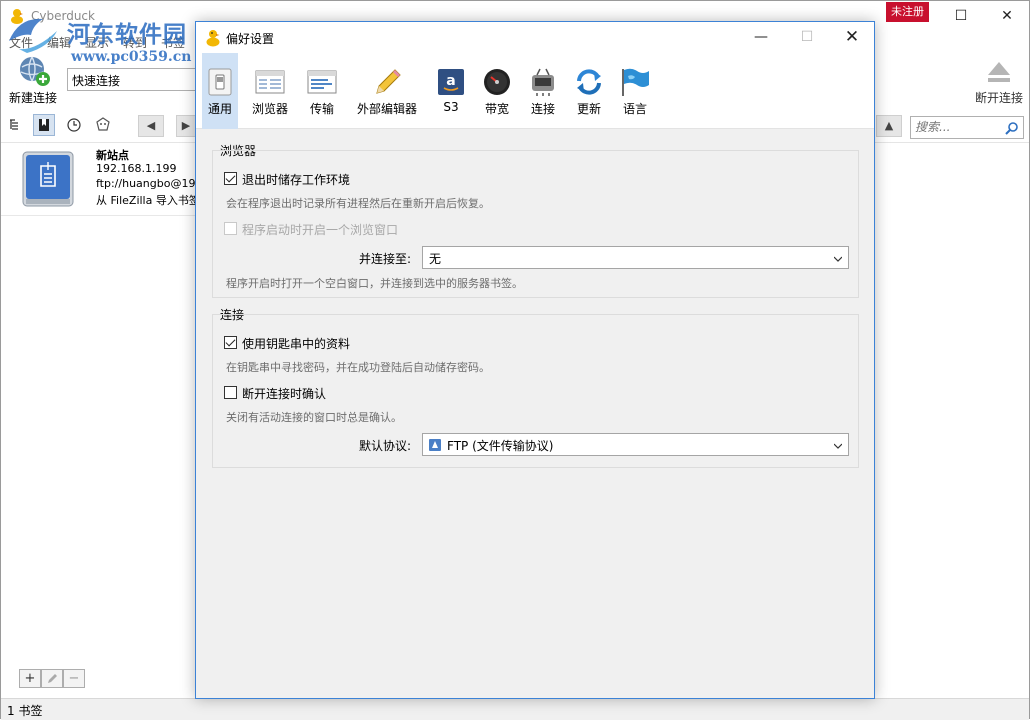 This screenshot has width=1030, height=720. Describe the element at coordinates (497, 82) in the screenshot. I see `speedometer-icon` at that location.